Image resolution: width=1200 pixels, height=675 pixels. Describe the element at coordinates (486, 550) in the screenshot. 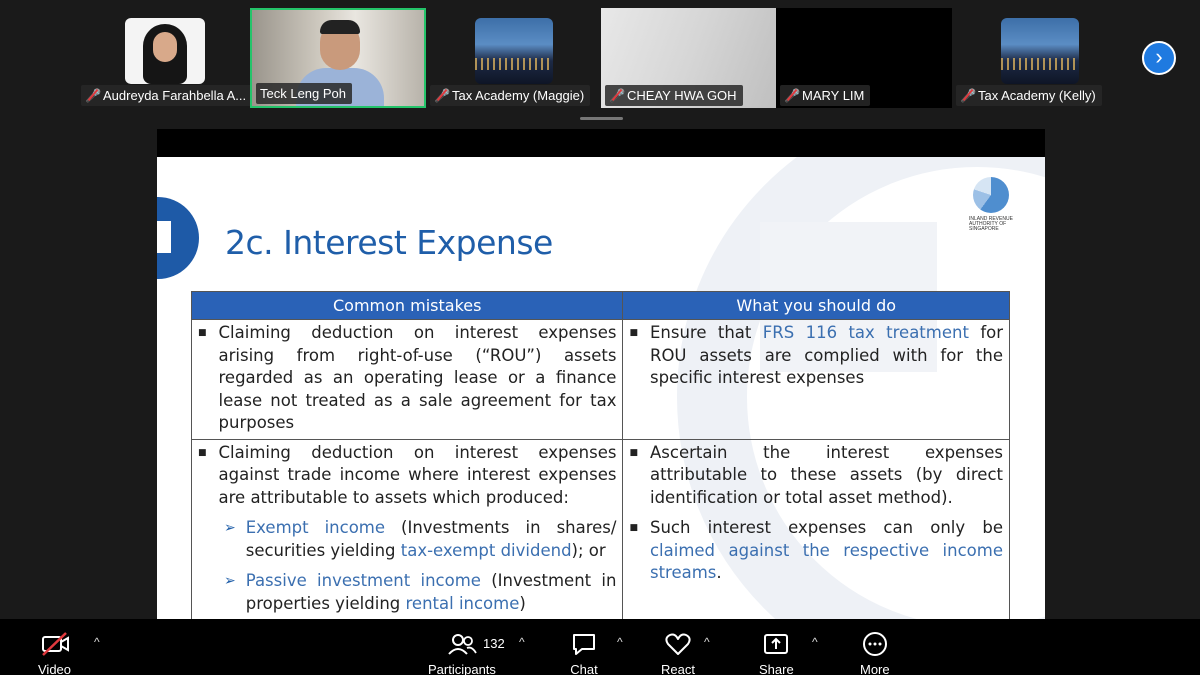

I see `highlight-text: tax-exempt dividend` at that location.